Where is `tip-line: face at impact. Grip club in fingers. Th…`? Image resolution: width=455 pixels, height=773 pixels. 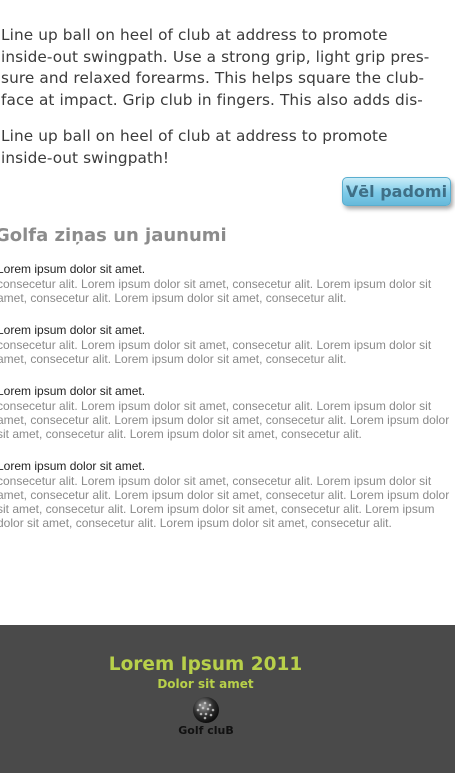 tip-line: face at impact. Grip club in fingers. Th… is located at coordinates (212, 99).